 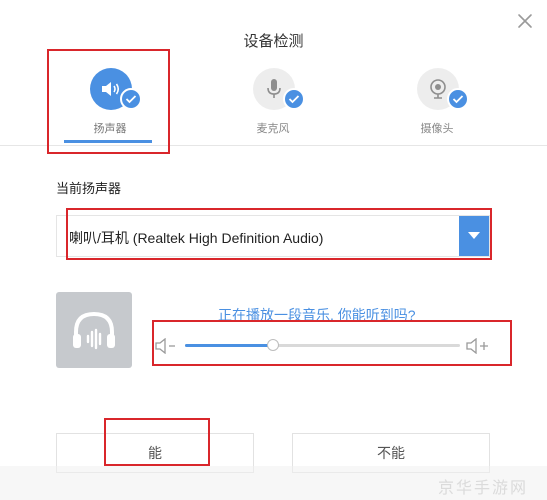 What do you see at coordinates (94, 330) in the screenshot?
I see `headphone-icon` at bounding box center [94, 330].